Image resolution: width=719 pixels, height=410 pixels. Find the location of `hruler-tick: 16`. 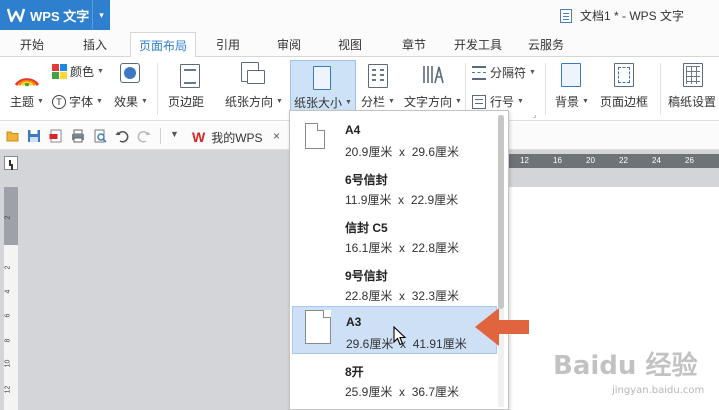

hruler-tick: 16 is located at coordinates (557, 160).